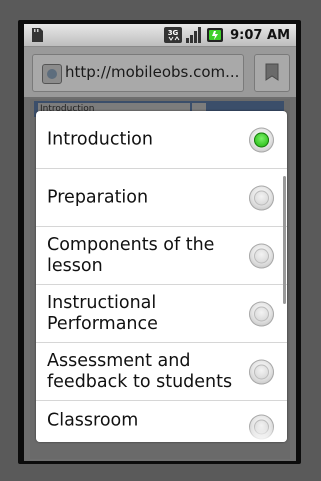  I want to click on list-item-label: Assessment and feedback to students, so click(140, 371).